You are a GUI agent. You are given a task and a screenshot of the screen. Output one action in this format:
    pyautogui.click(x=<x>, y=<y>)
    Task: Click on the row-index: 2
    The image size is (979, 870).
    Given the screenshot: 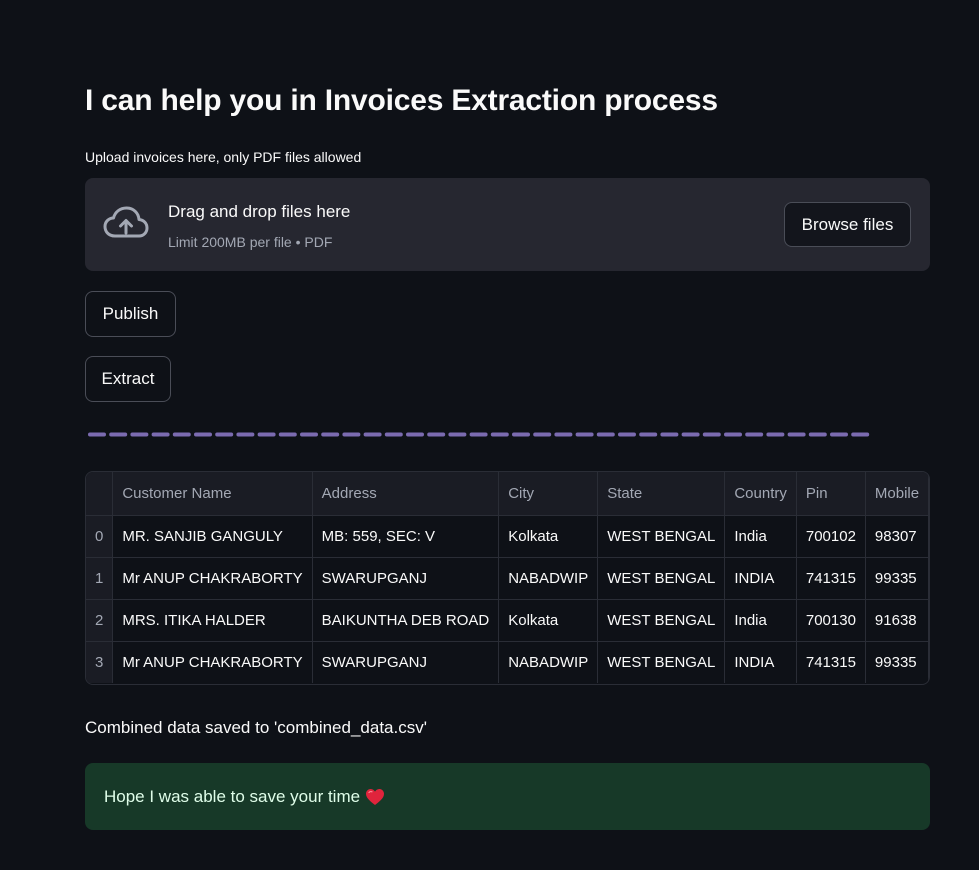 What is the action you would take?
    pyautogui.click(x=100, y=620)
    